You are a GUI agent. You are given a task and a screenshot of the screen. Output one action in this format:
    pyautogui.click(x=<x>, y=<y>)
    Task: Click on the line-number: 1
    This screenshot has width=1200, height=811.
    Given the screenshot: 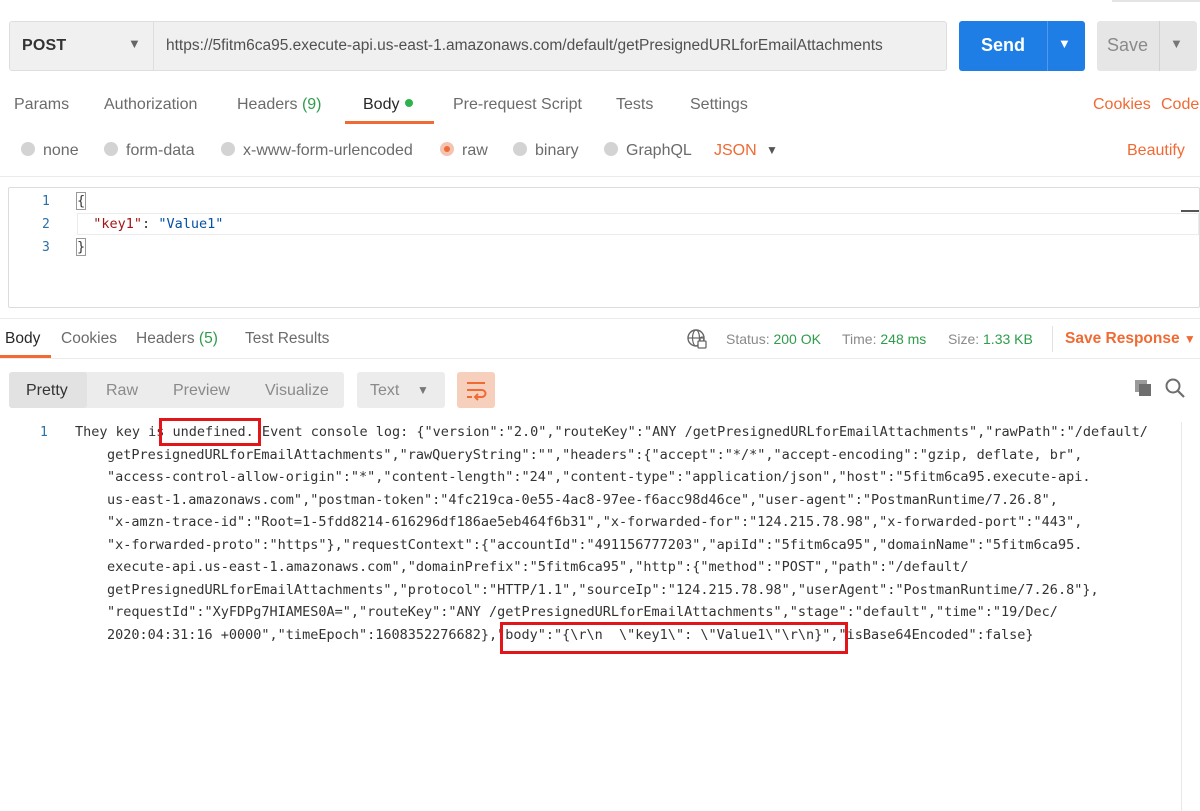 What is the action you would take?
    pyautogui.click(x=44, y=432)
    